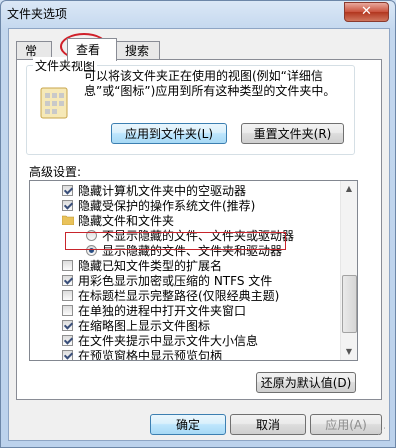  What do you see at coordinates (162, 311) in the screenshot?
I see `setting-label: 在单独的进程中打开文件夹窗口` at bounding box center [162, 311].